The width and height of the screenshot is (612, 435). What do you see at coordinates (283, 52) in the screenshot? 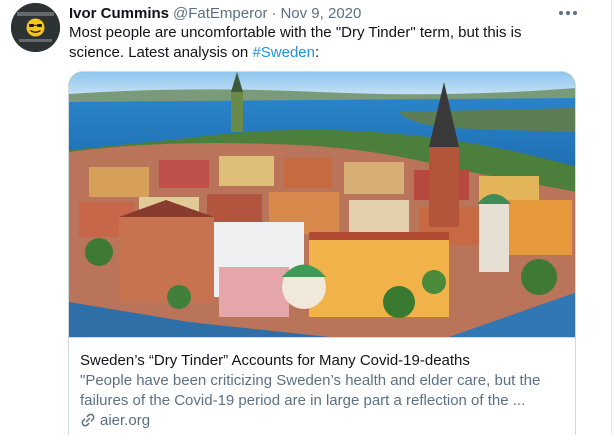
I see `hashtag-link: #Sweden` at bounding box center [283, 52].